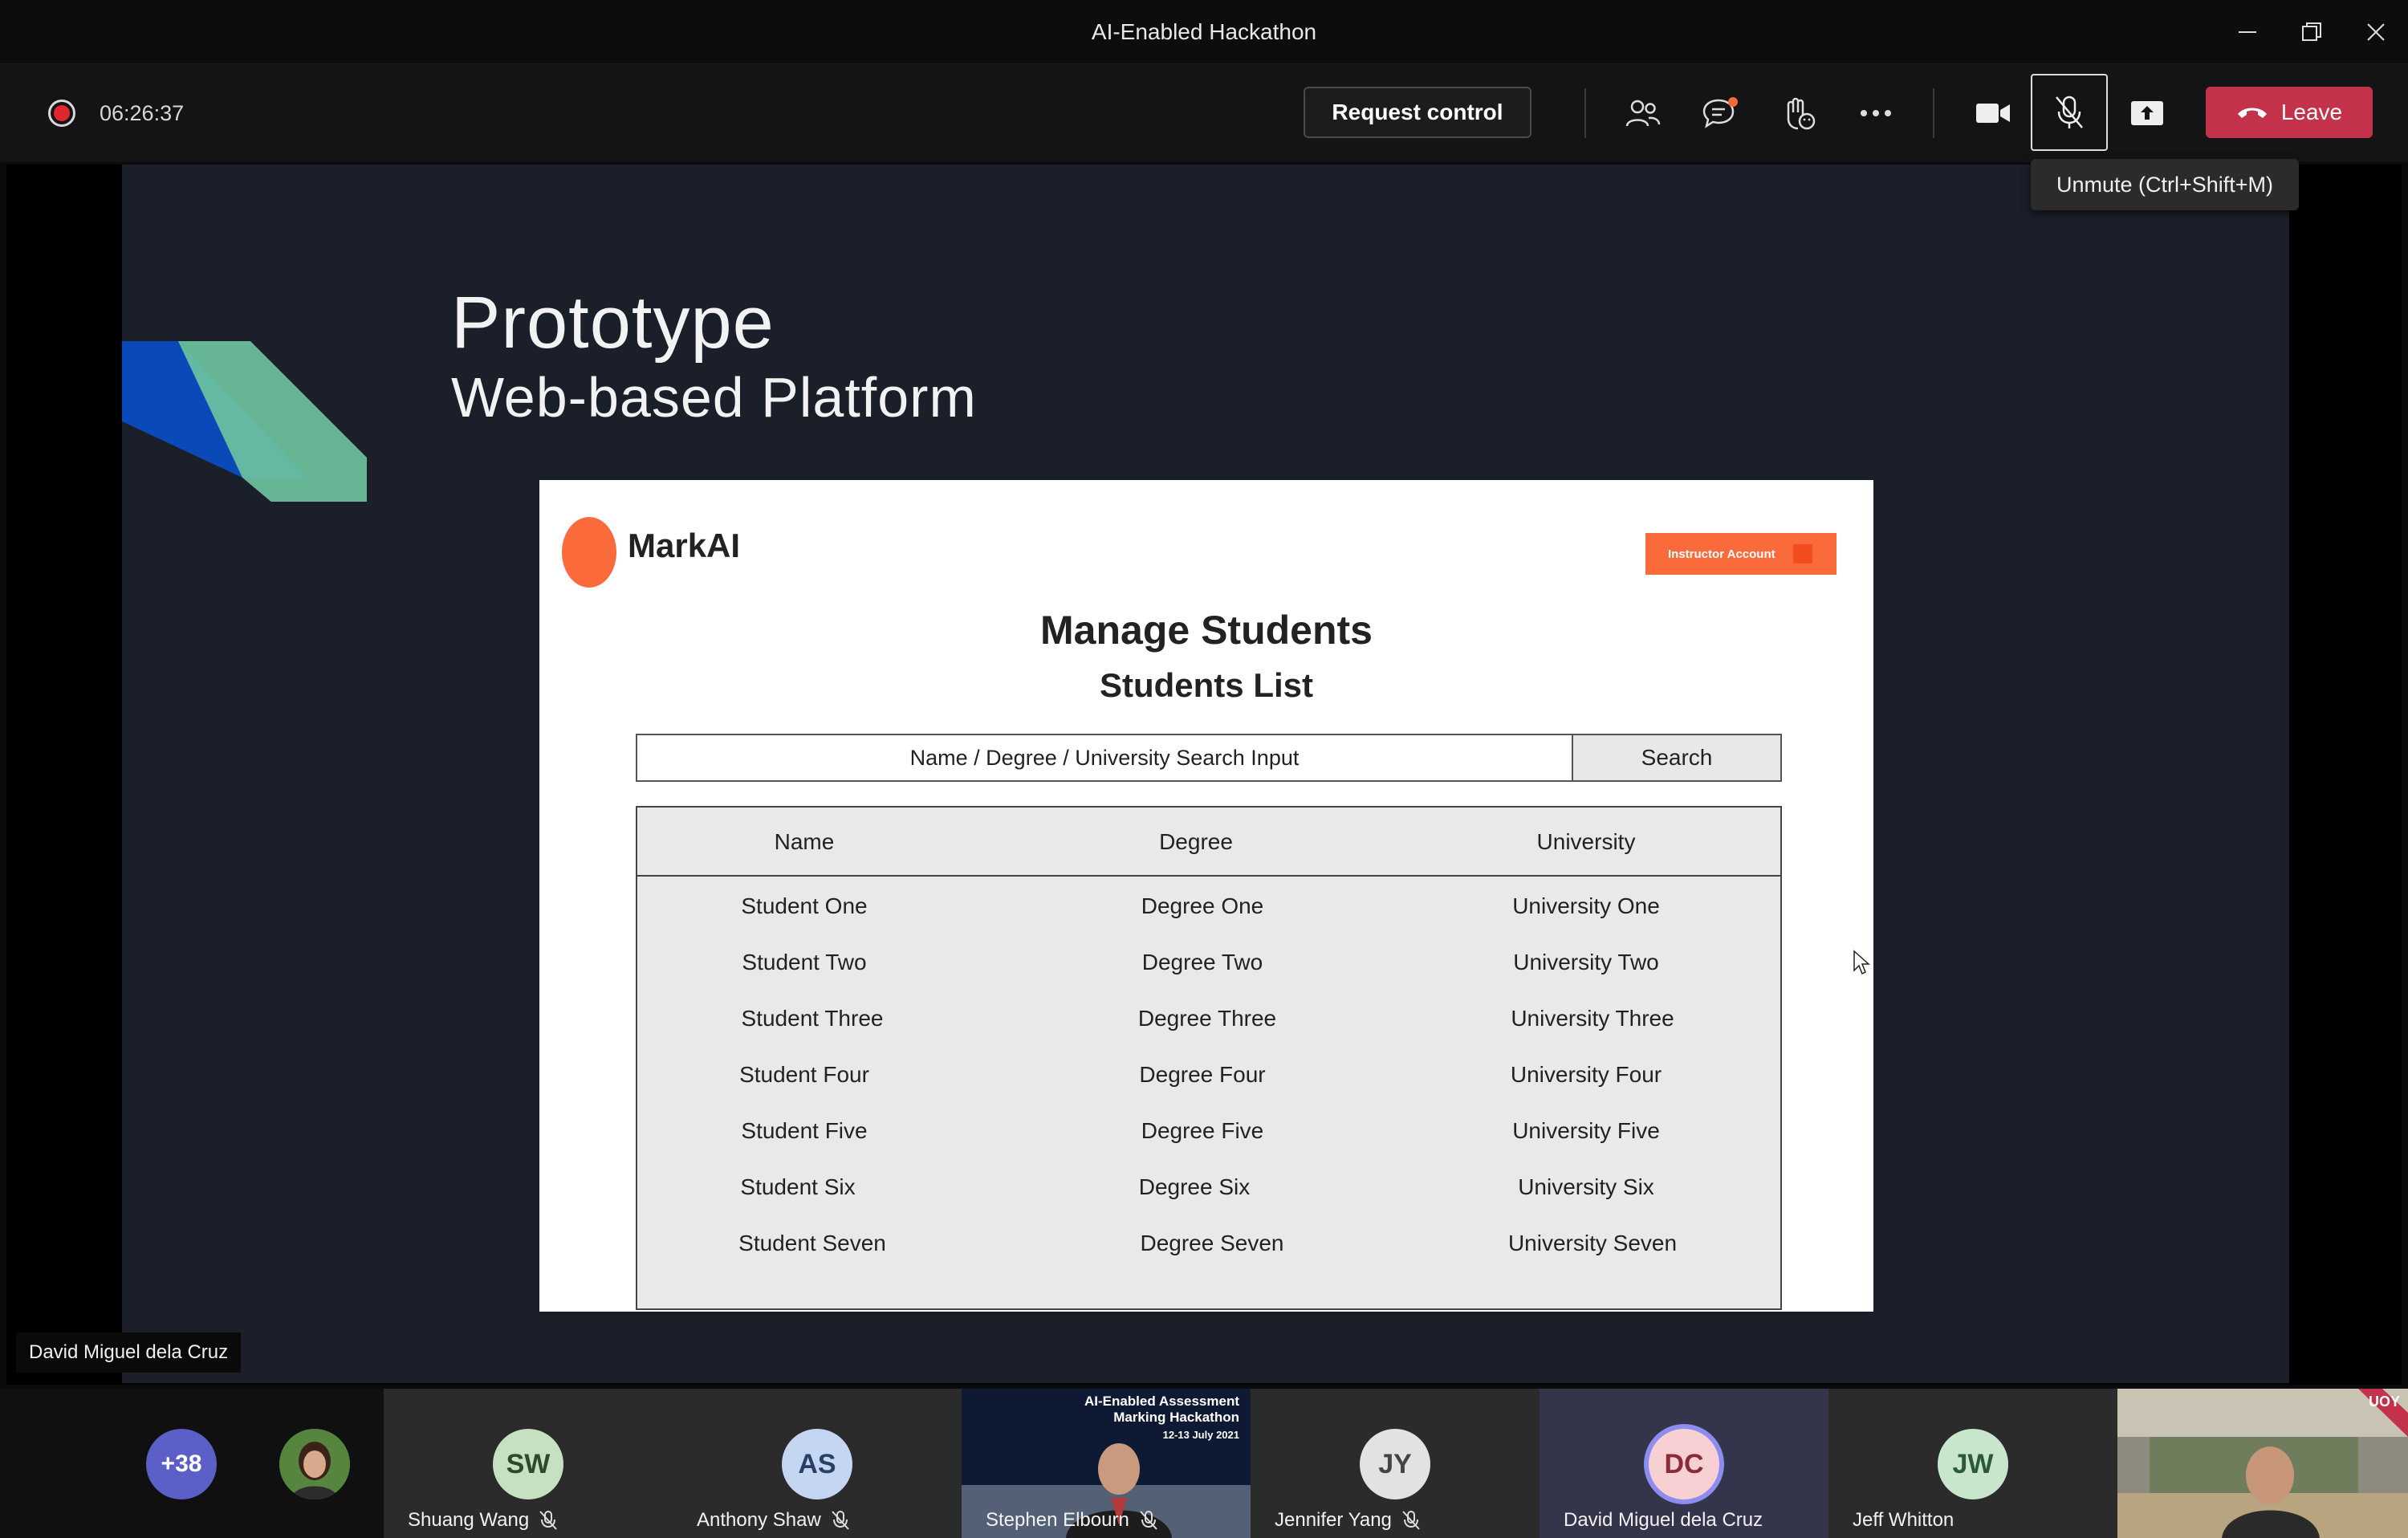 The image size is (2408, 1538). I want to click on slide-subtitle: Web-based Platform, so click(714, 397).